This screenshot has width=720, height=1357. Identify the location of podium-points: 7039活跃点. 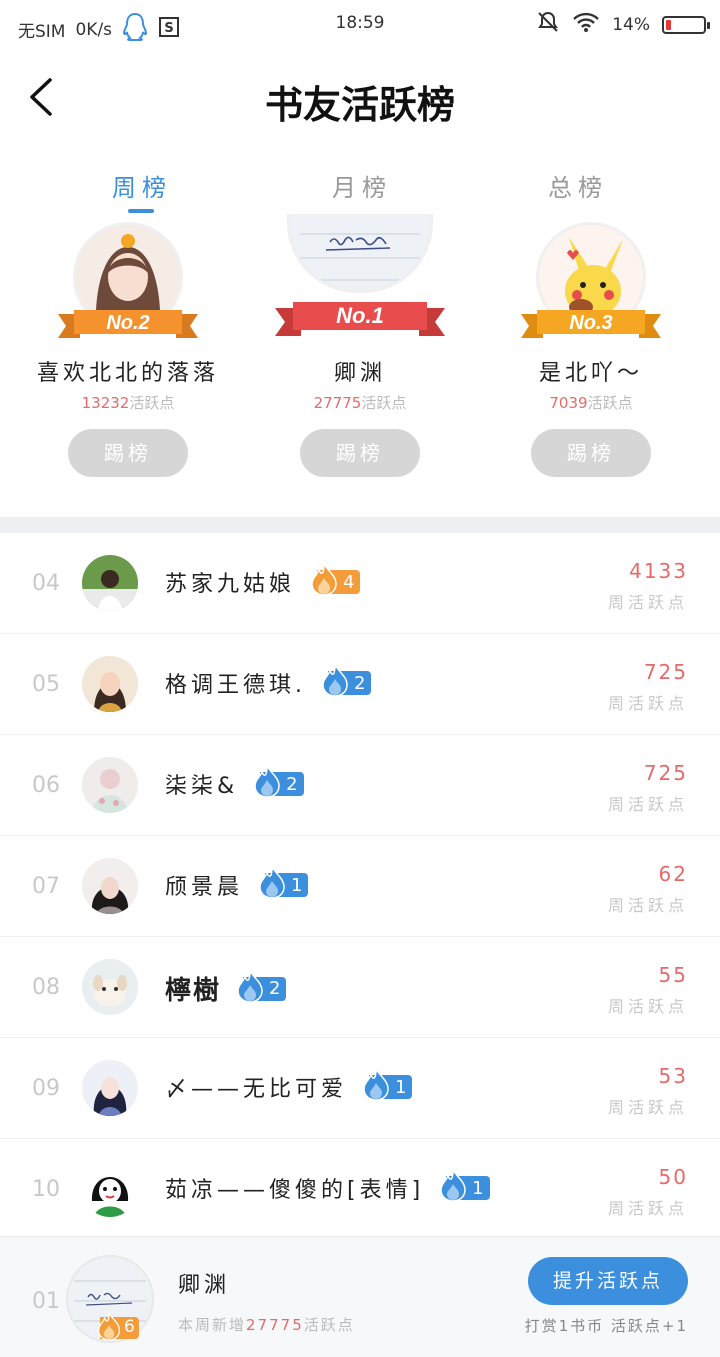
(591, 402).